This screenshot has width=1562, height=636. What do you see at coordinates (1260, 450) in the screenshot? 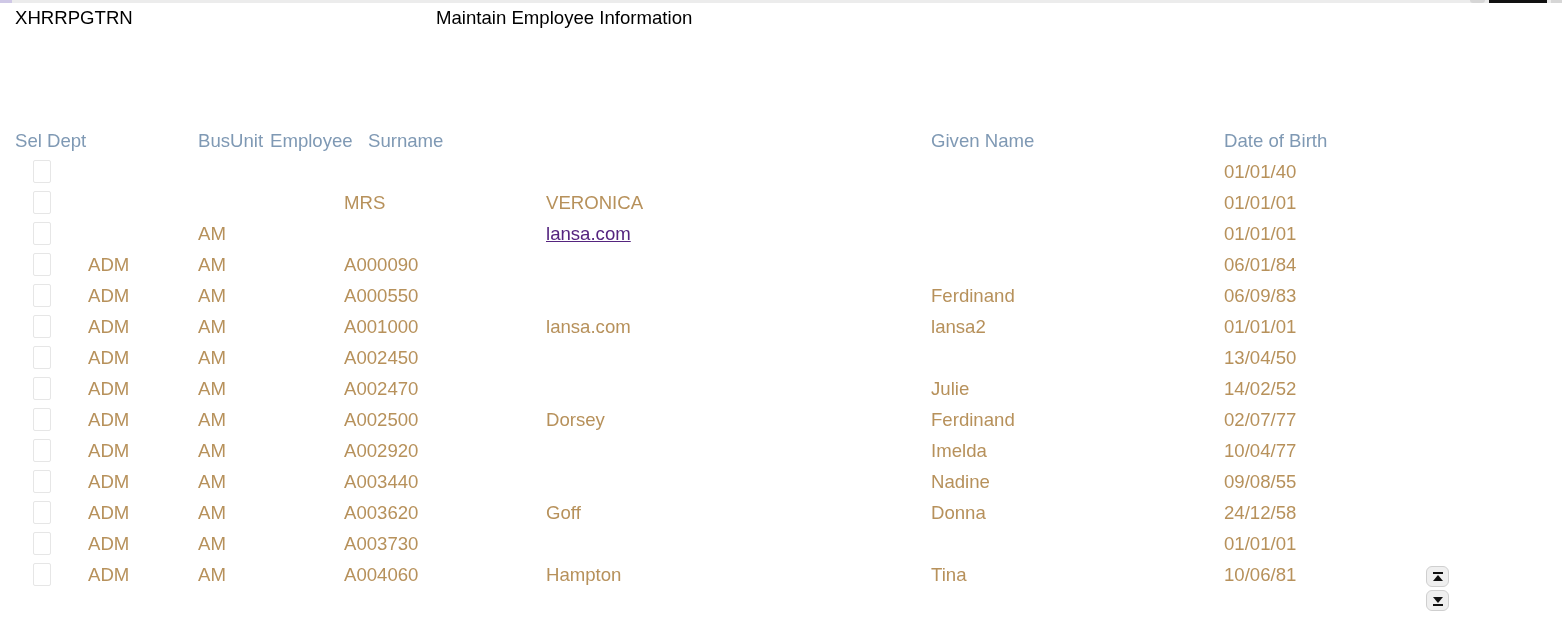
I see `table-cell: 10/04/77` at bounding box center [1260, 450].